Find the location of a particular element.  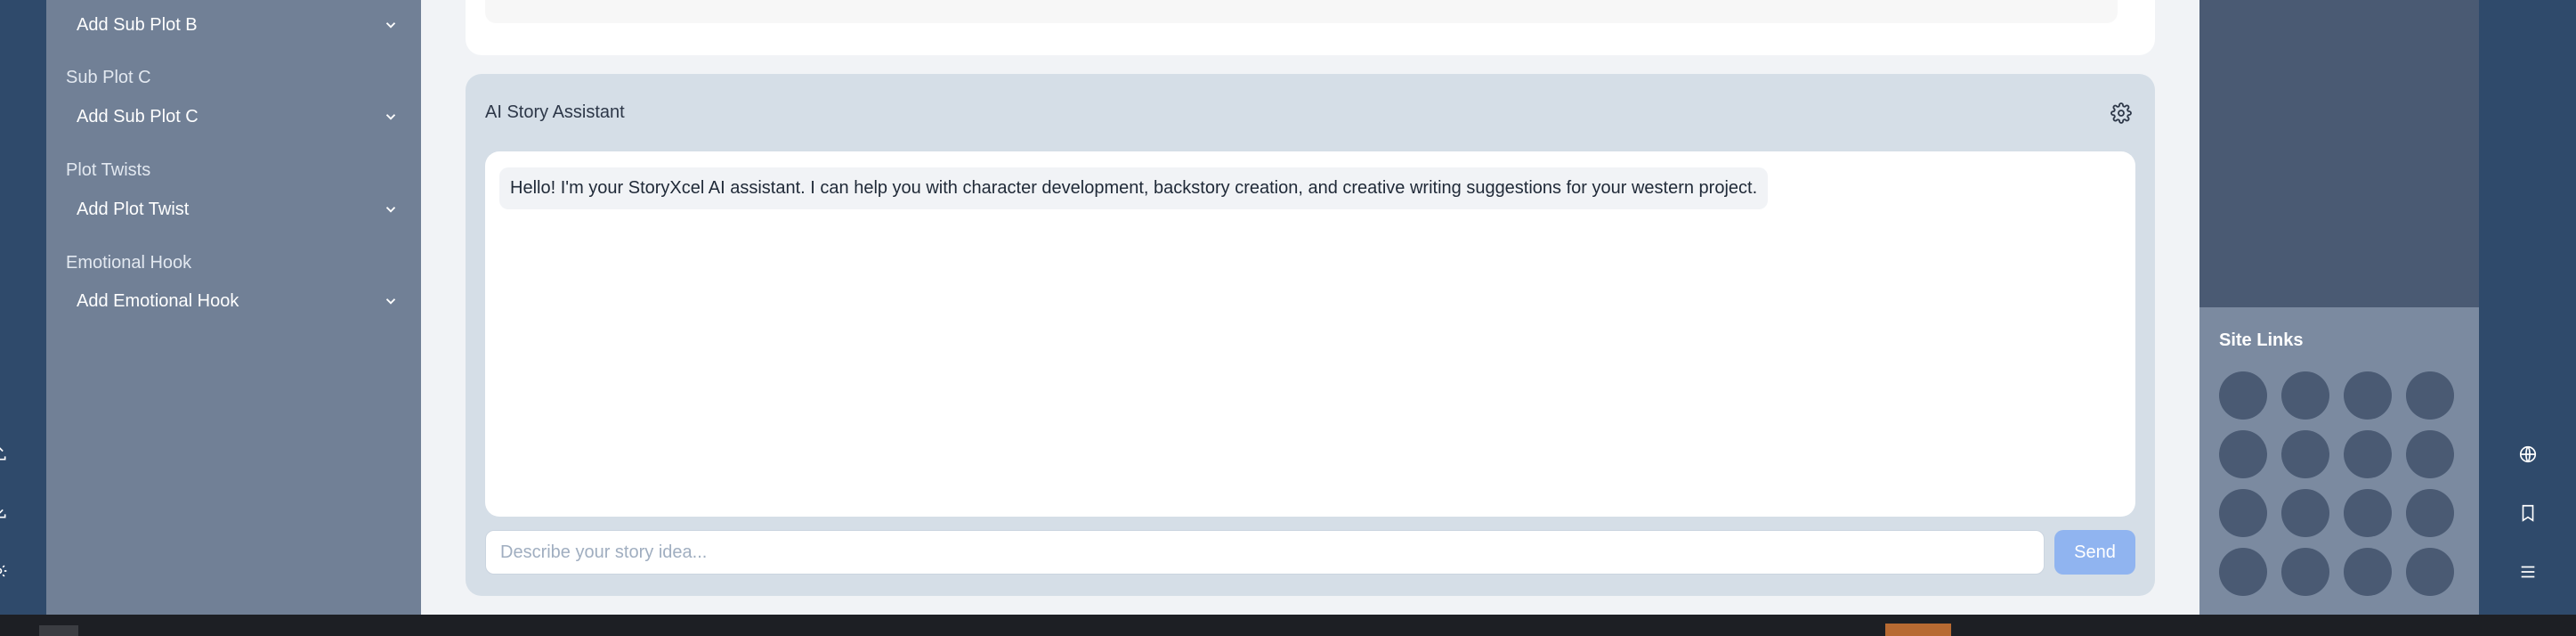

site-links-panel: Site Links is located at coordinates (2339, 461).